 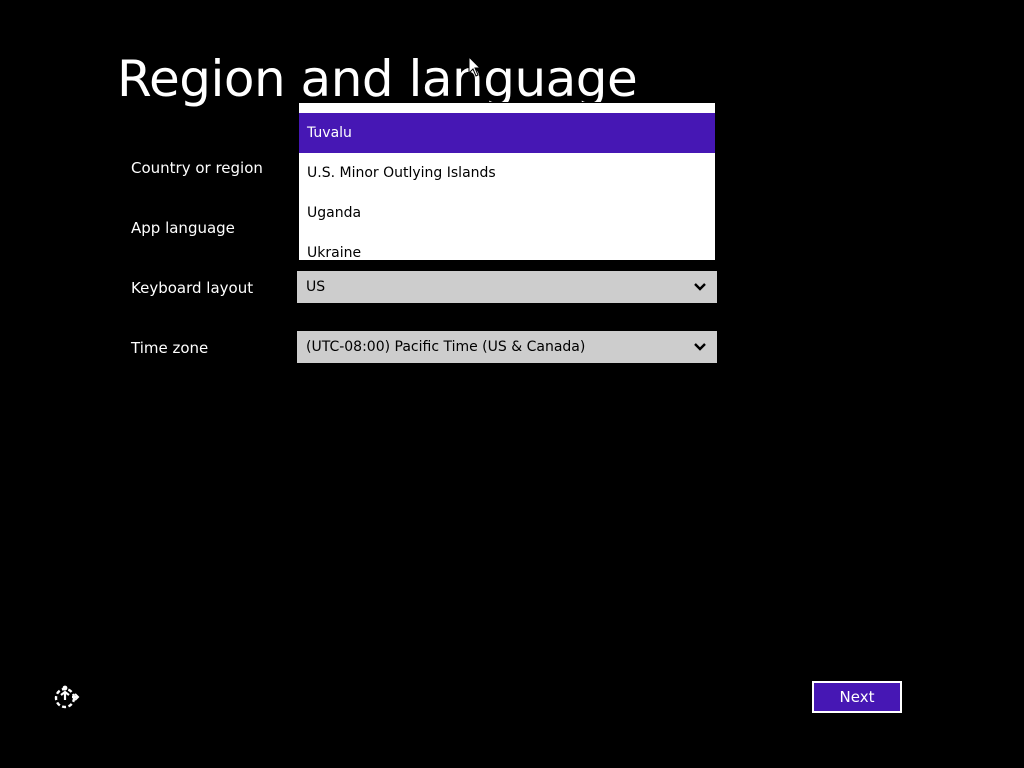 I want to click on time-zone-label: Time zone, so click(x=170, y=348).